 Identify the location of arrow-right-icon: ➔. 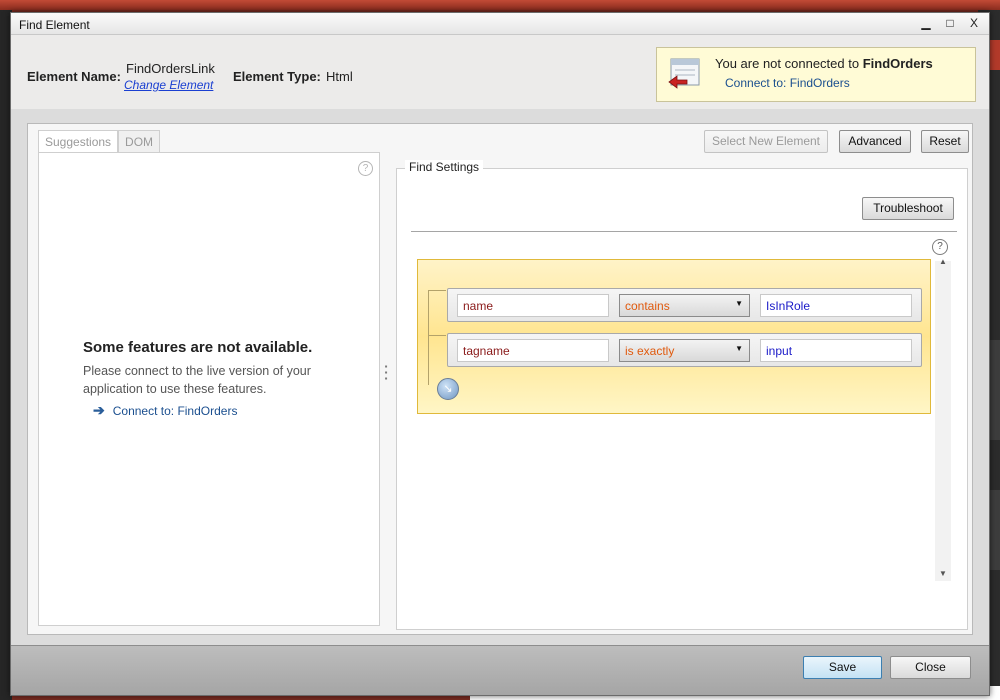
(99, 410).